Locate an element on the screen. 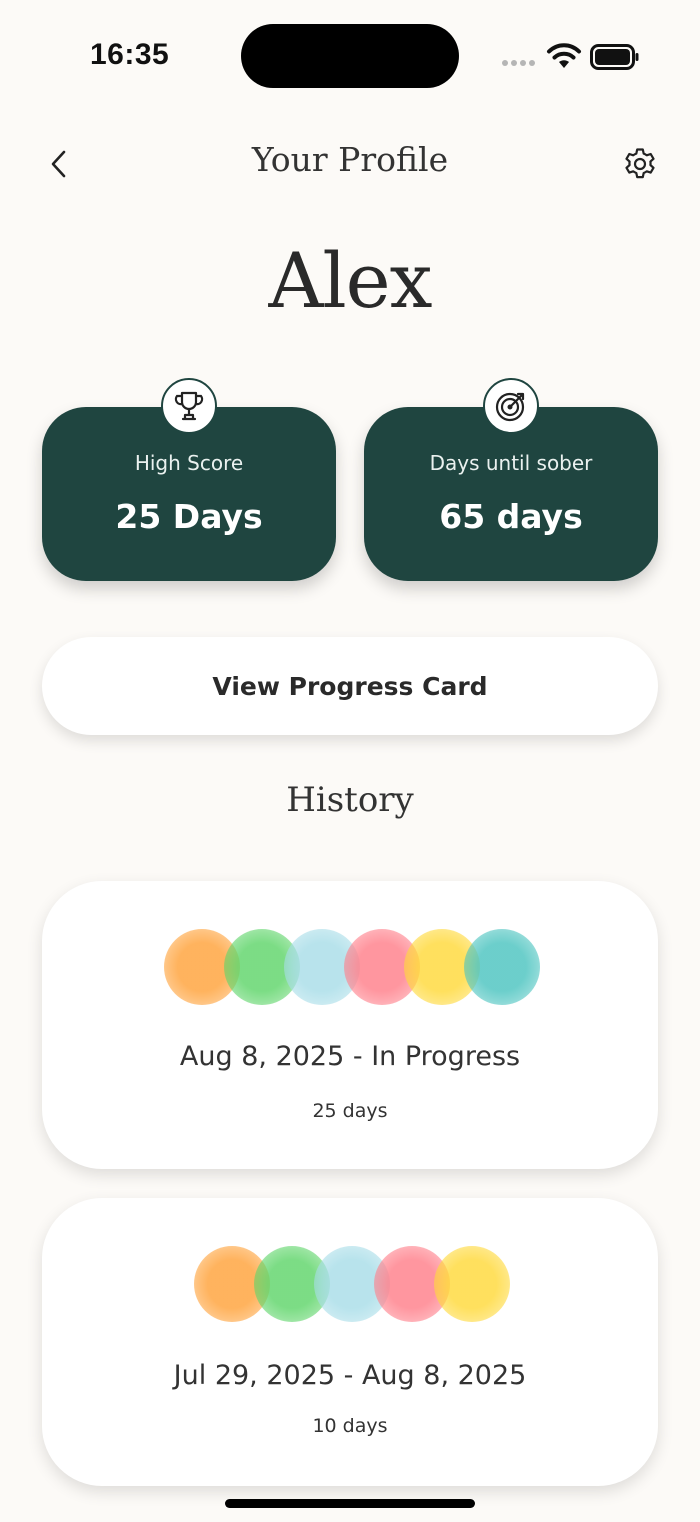  history-title: History is located at coordinates (350, 800).